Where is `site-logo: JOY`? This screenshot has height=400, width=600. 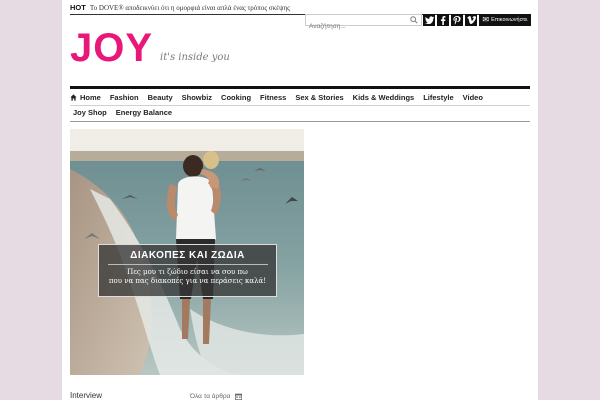 site-logo: JOY is located at coordinates (111, 48).